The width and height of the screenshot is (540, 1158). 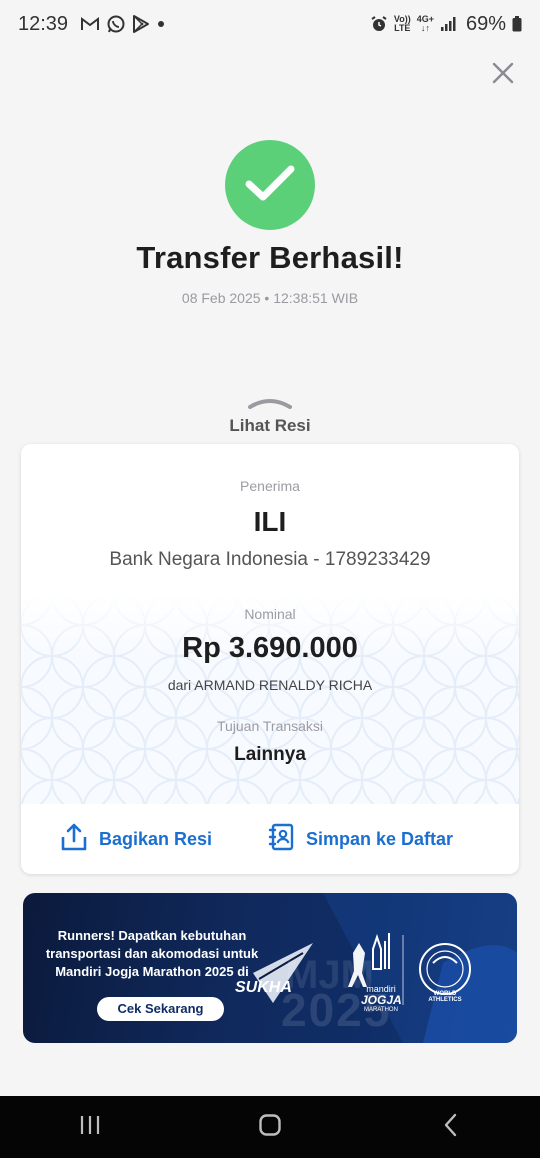 What do you see at coordinates (152, 971) in the screenshot?
I see `banner-line-3: Mandiri Jogja Marathon 2025 di` at bounding box center [152, 971].